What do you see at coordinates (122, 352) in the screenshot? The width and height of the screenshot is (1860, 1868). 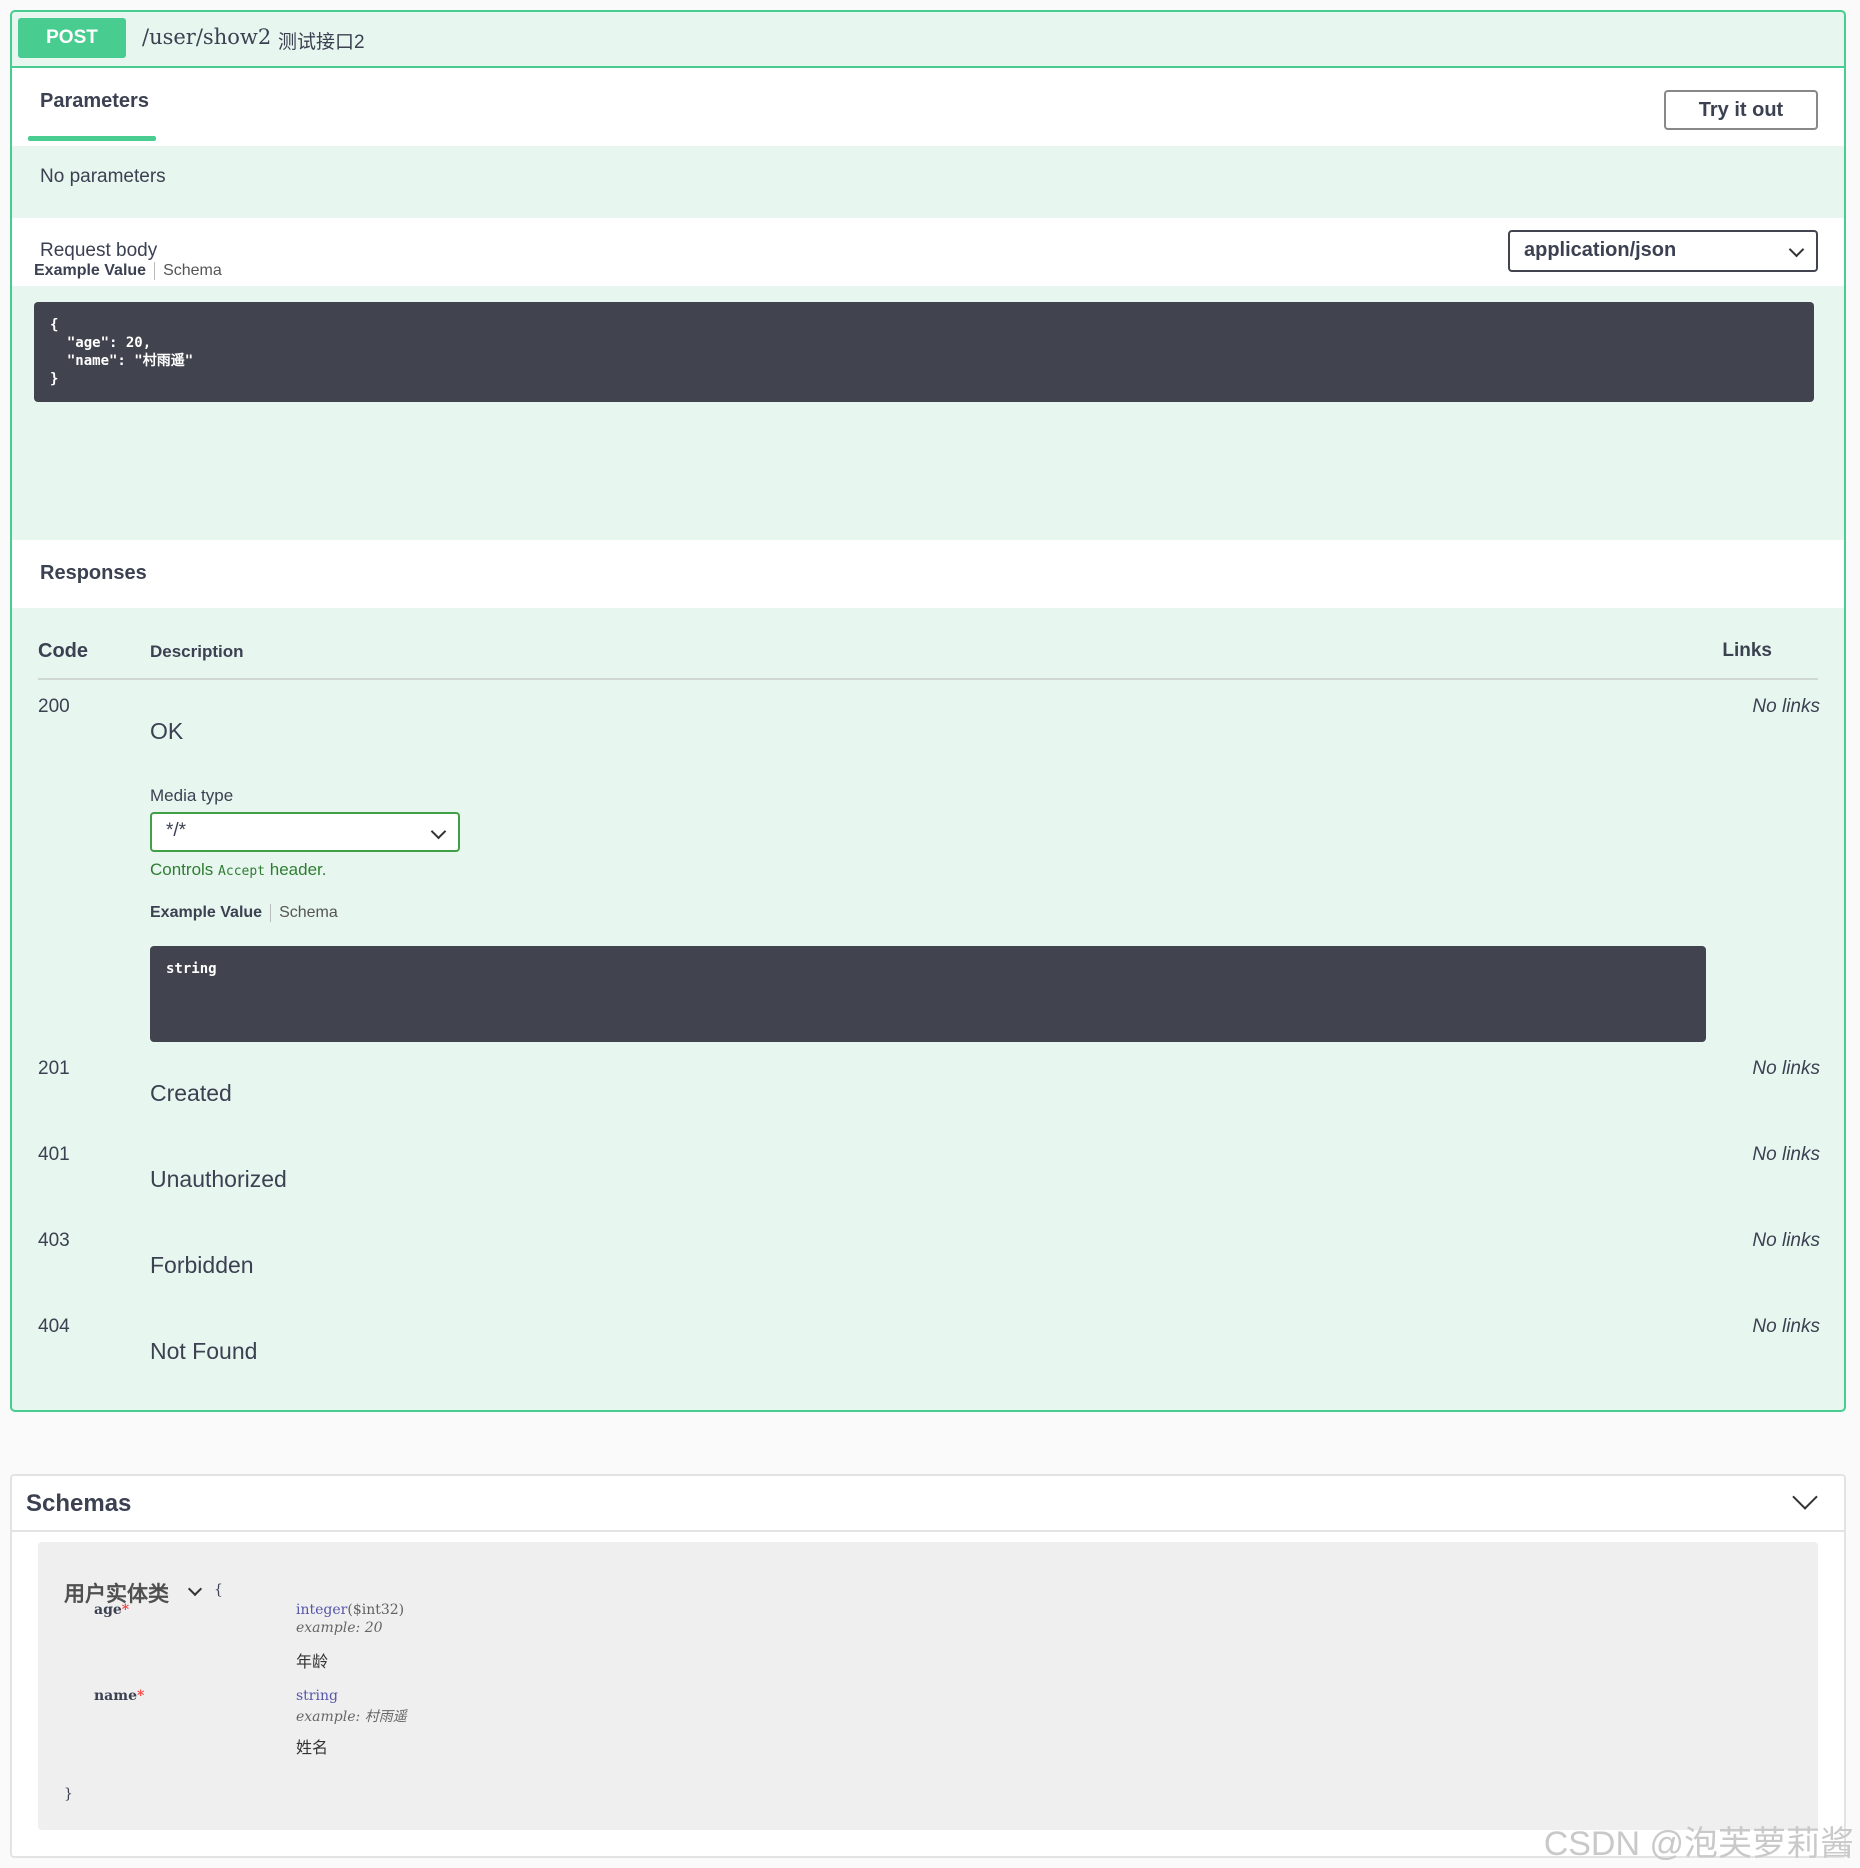 I see `request-example-code-text: { "age": 20, "name": "村雨遥" }` at bounding box center [122, 352].